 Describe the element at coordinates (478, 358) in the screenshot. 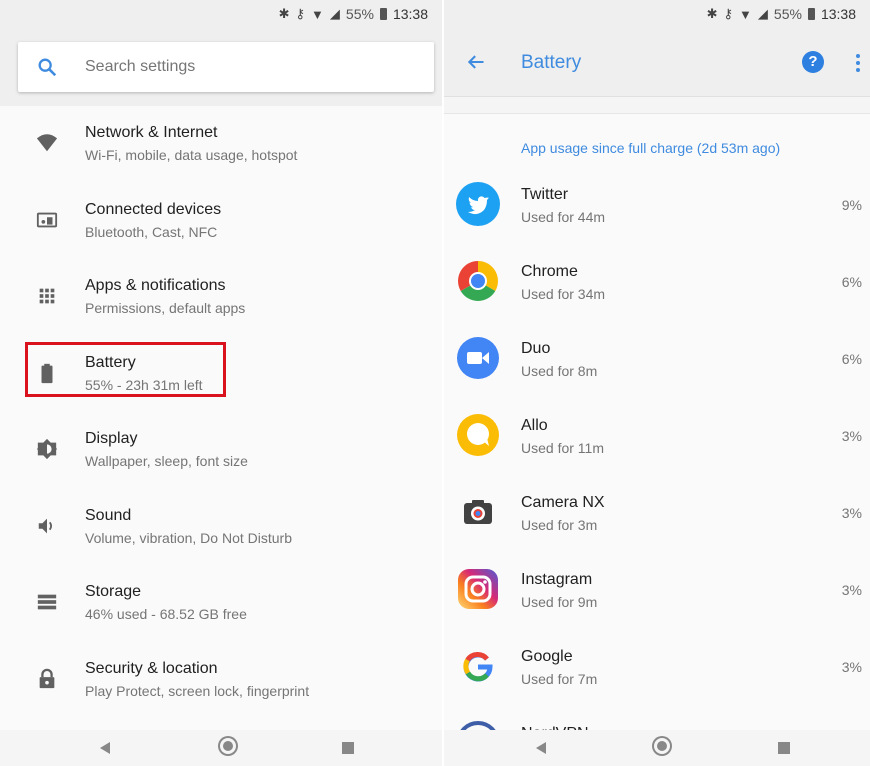

I see `duo-icon` at that location.